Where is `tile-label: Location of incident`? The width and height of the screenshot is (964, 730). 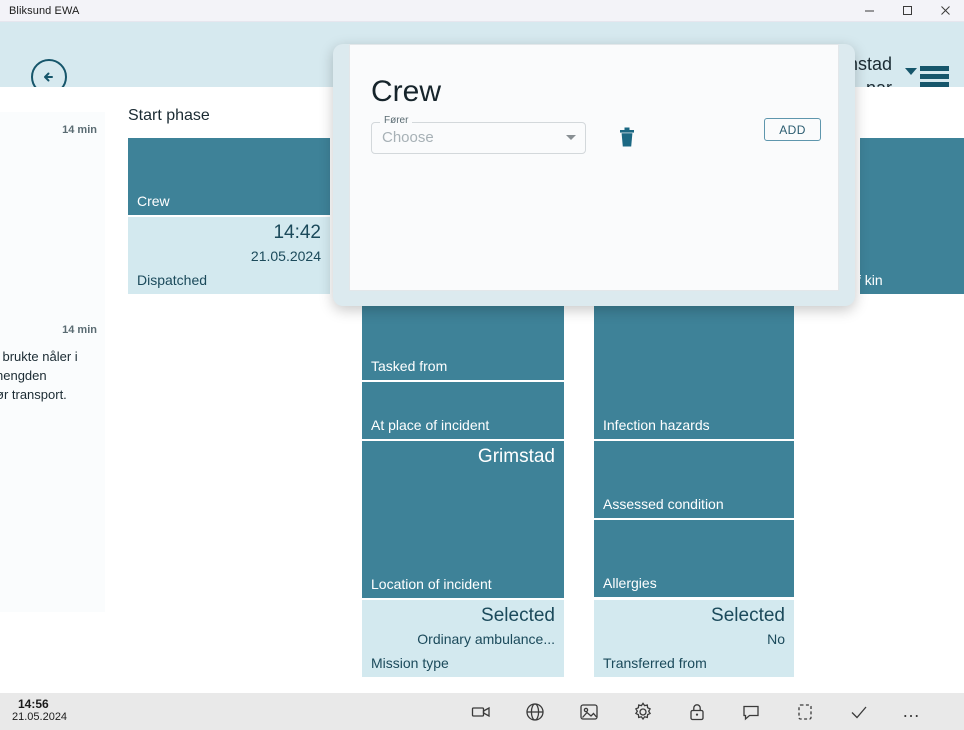 tile-label: Location of incident is located at coordinates (431, 584).